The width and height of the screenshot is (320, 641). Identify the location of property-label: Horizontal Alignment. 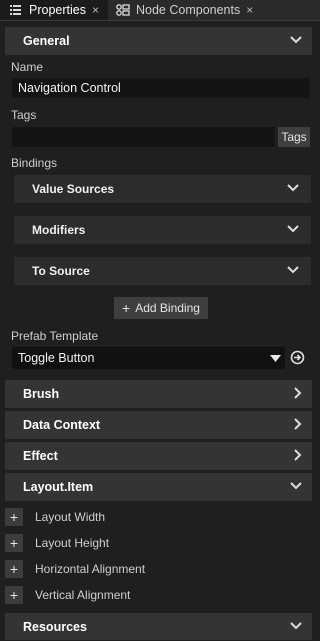
(90, 569).